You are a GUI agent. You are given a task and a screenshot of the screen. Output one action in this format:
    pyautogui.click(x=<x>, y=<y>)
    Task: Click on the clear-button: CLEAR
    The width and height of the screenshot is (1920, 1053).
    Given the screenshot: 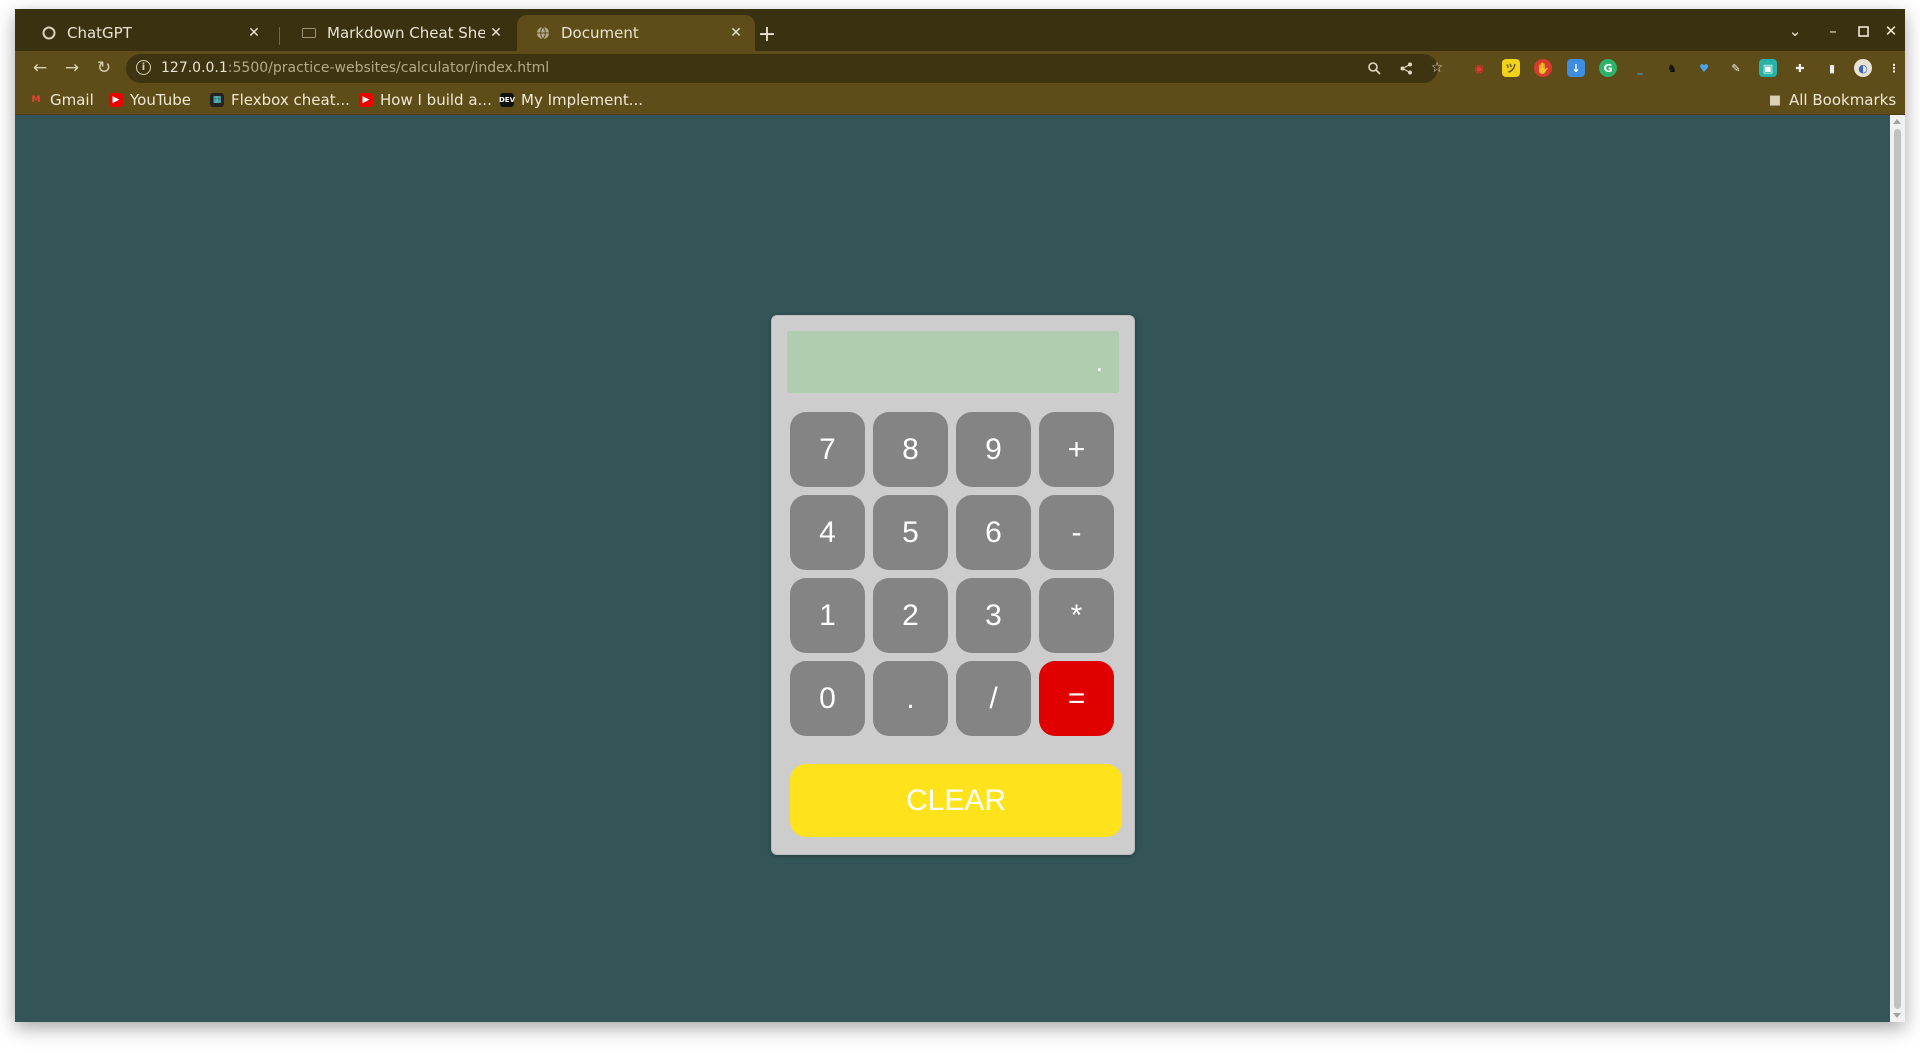 What is the action you would take?
    pyautogui.click(x=956, y=800)
    